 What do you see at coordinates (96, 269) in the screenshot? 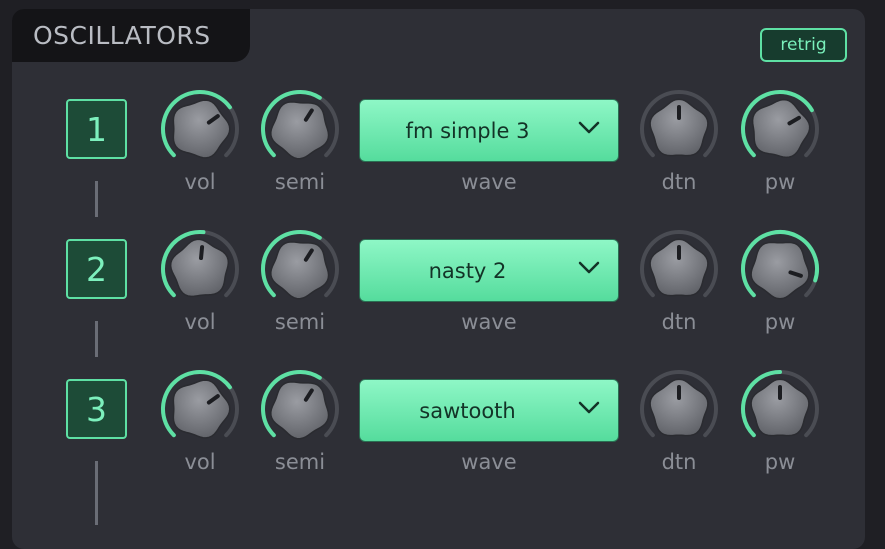
I see `osc-number-2: 2` at bounding box center [96, 269].